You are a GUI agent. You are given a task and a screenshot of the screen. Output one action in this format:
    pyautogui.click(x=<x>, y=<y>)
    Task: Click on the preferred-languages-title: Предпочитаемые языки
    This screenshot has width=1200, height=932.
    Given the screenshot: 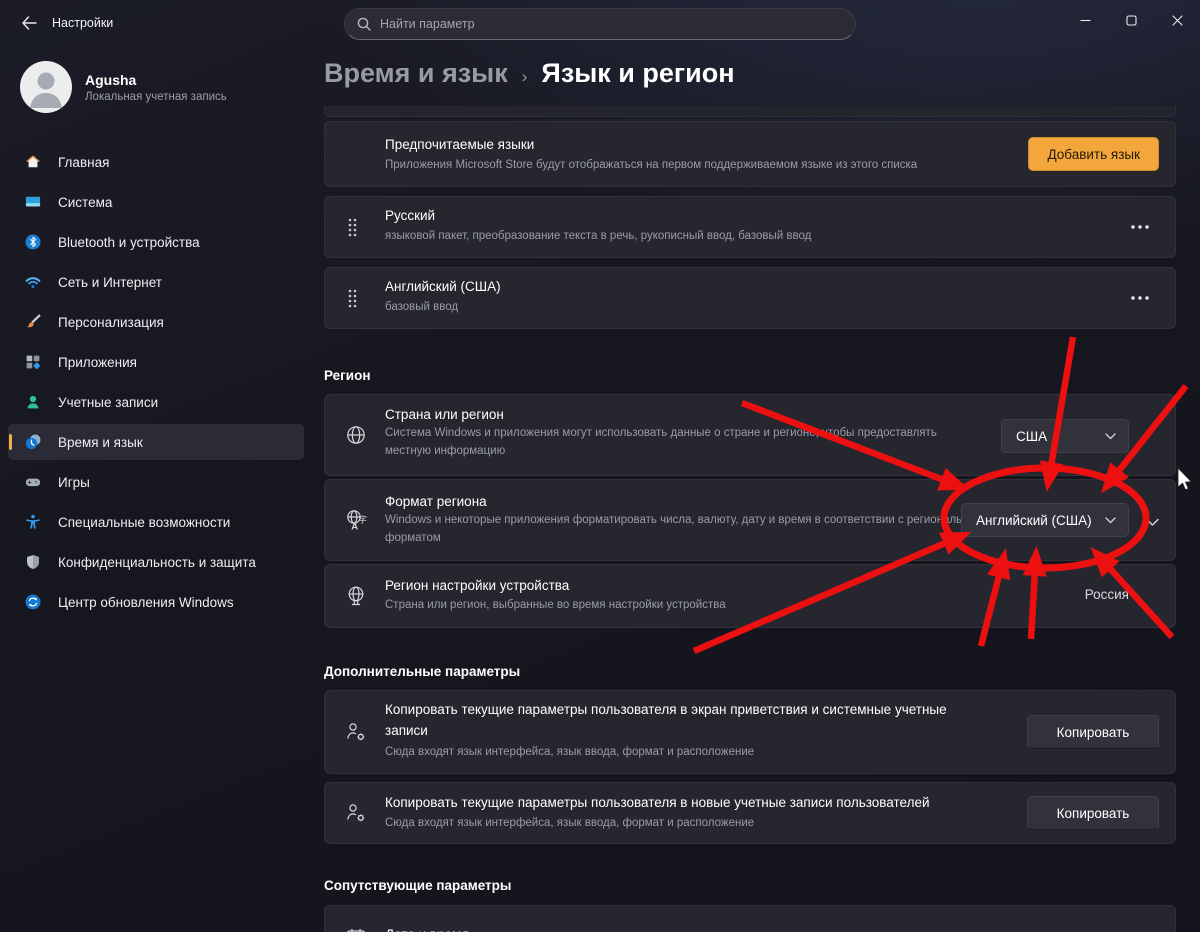 What is the action you would take?
    pyautogui.click(x=460, y=144)
    